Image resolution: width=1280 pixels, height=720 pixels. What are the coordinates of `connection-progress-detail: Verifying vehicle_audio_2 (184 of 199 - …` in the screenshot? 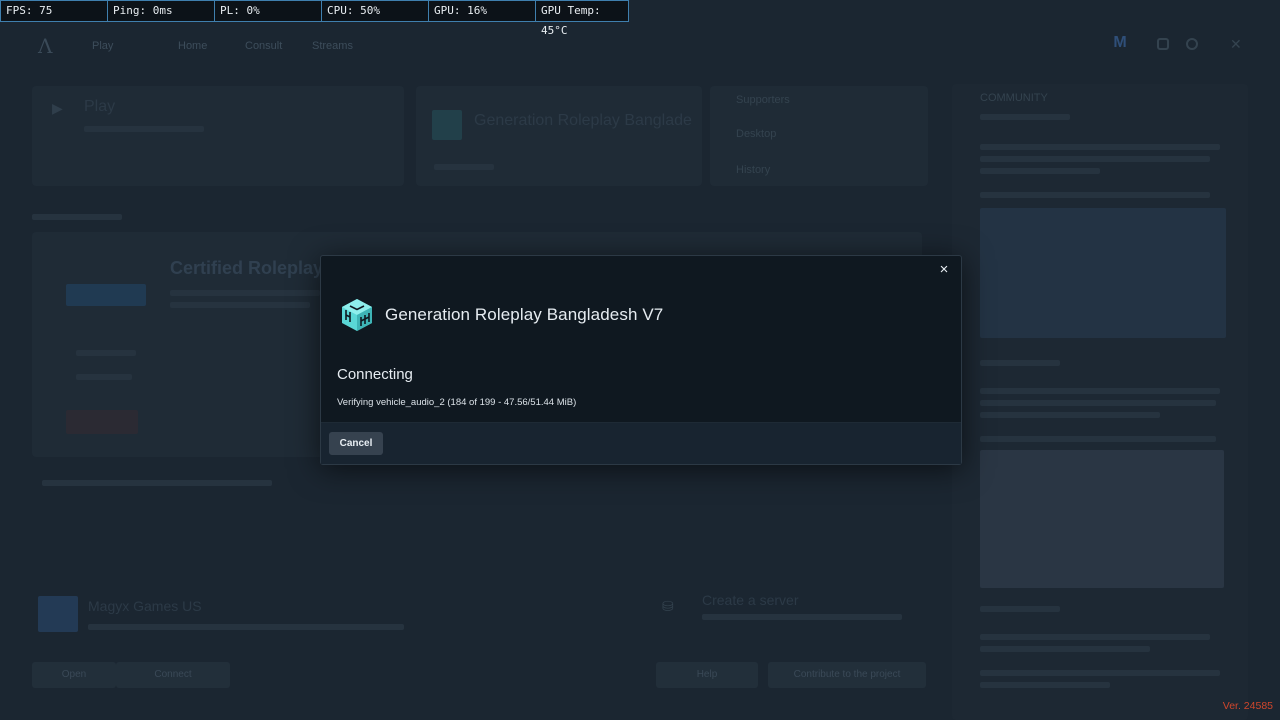 It's located at (457, 402).